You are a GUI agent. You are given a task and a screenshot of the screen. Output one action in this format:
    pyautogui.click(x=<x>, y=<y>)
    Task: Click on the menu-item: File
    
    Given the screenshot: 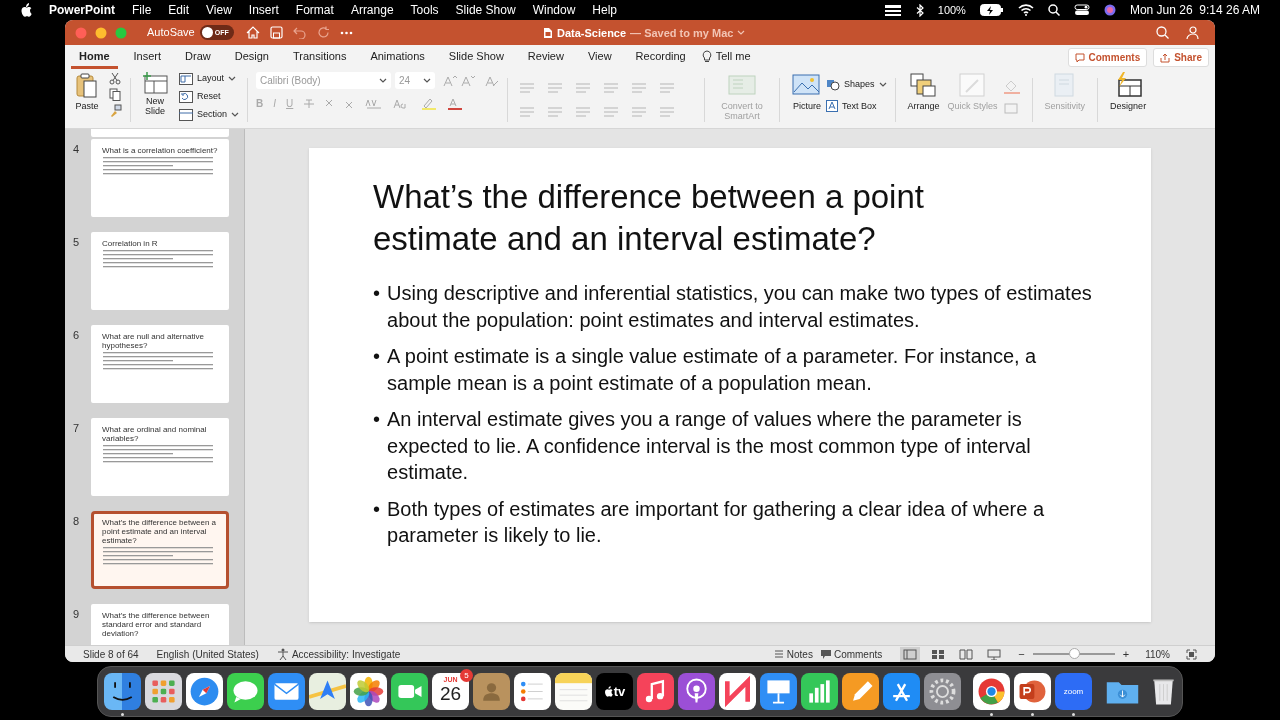 What is the action you would take?
    pyautogui.click(x=142, y=10)
    